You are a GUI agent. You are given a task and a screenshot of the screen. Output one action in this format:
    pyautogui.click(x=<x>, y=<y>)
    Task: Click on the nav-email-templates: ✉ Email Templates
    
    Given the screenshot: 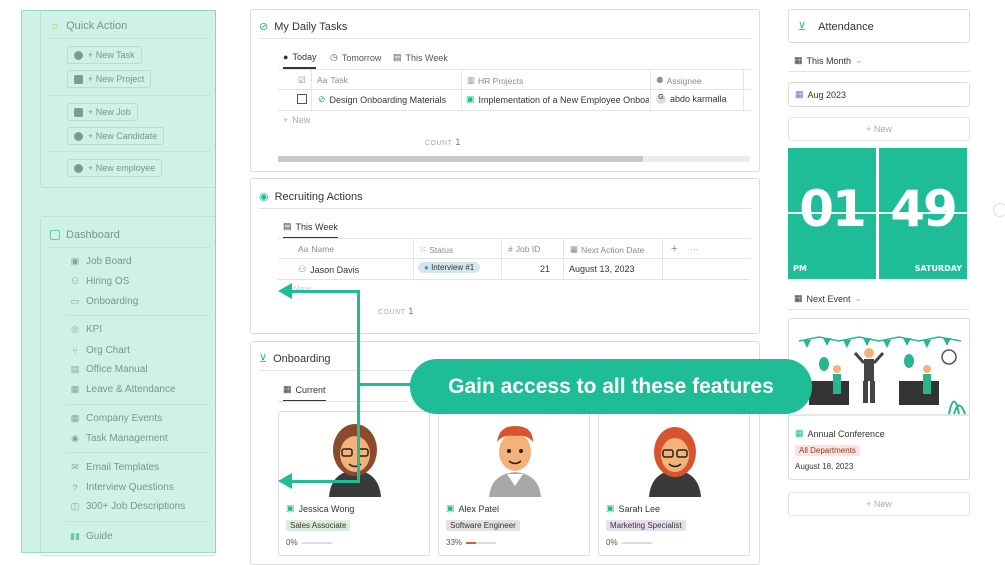 What is the action you would take?
    pyautogui.click(x=114, y=467)
    